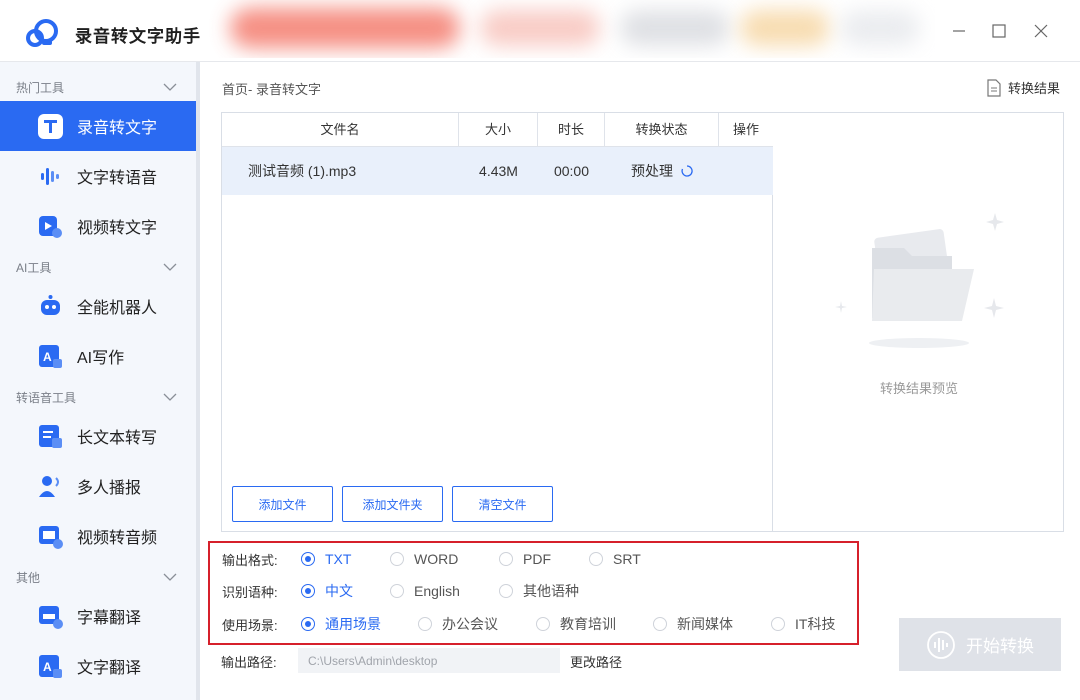 The height and width of the screenshot is (700, 1080). Describe the element at coordinates (51, 617) in the screenshot. I see `subtitle-translate-icon` at that location.